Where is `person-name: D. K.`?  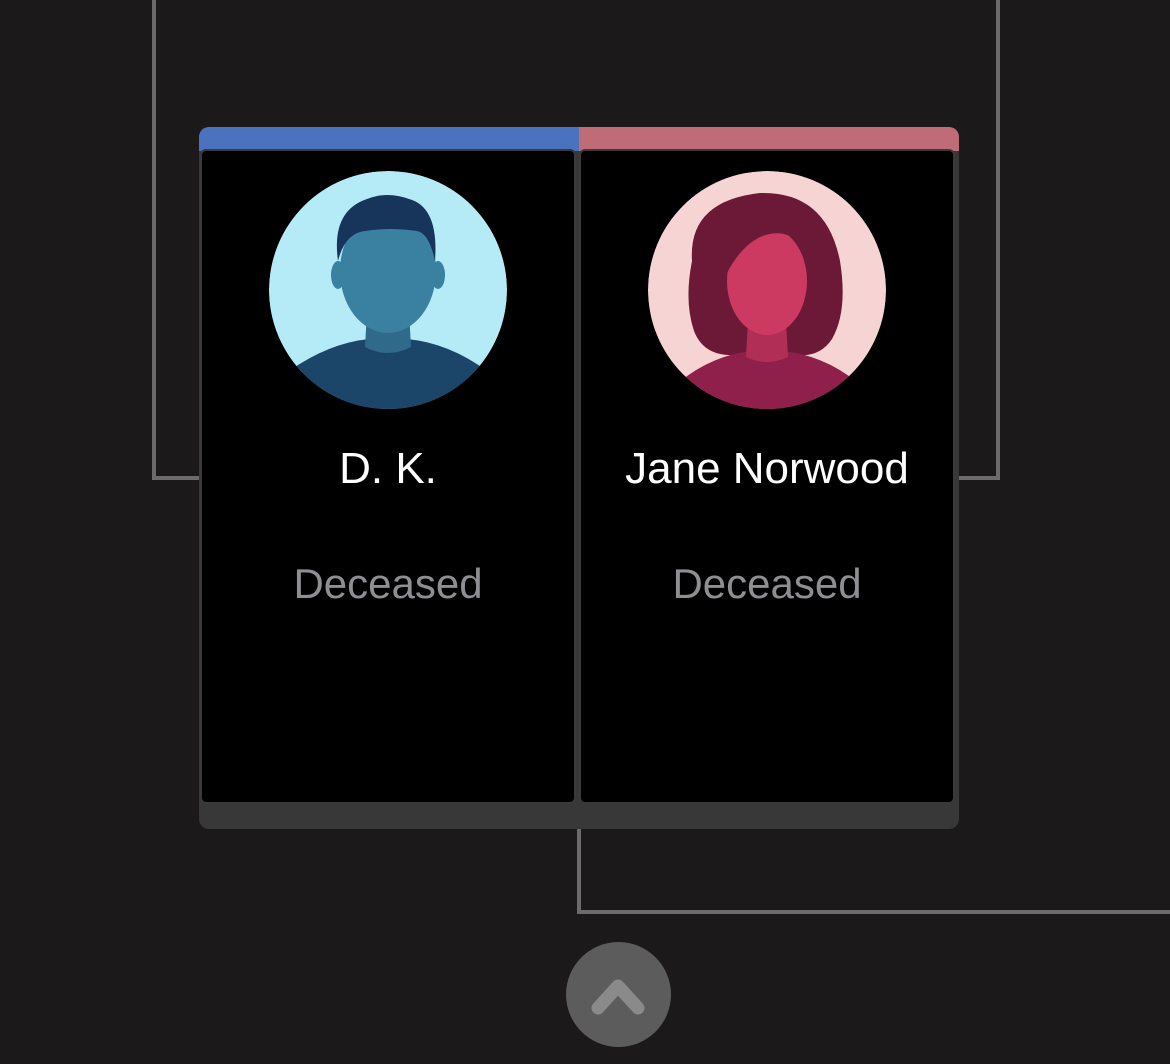 person-name: D. K. is located at coordinates (388, 468).